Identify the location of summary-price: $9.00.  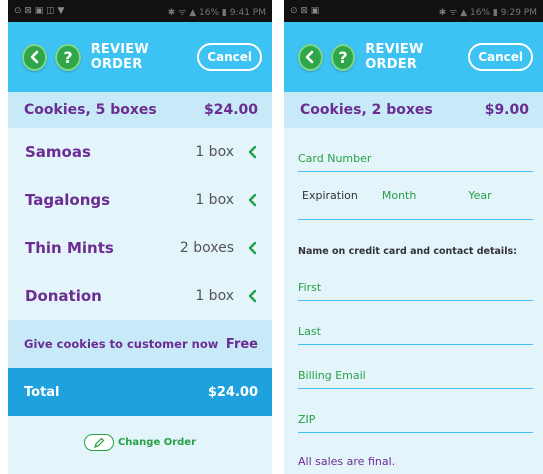
(506, 110).